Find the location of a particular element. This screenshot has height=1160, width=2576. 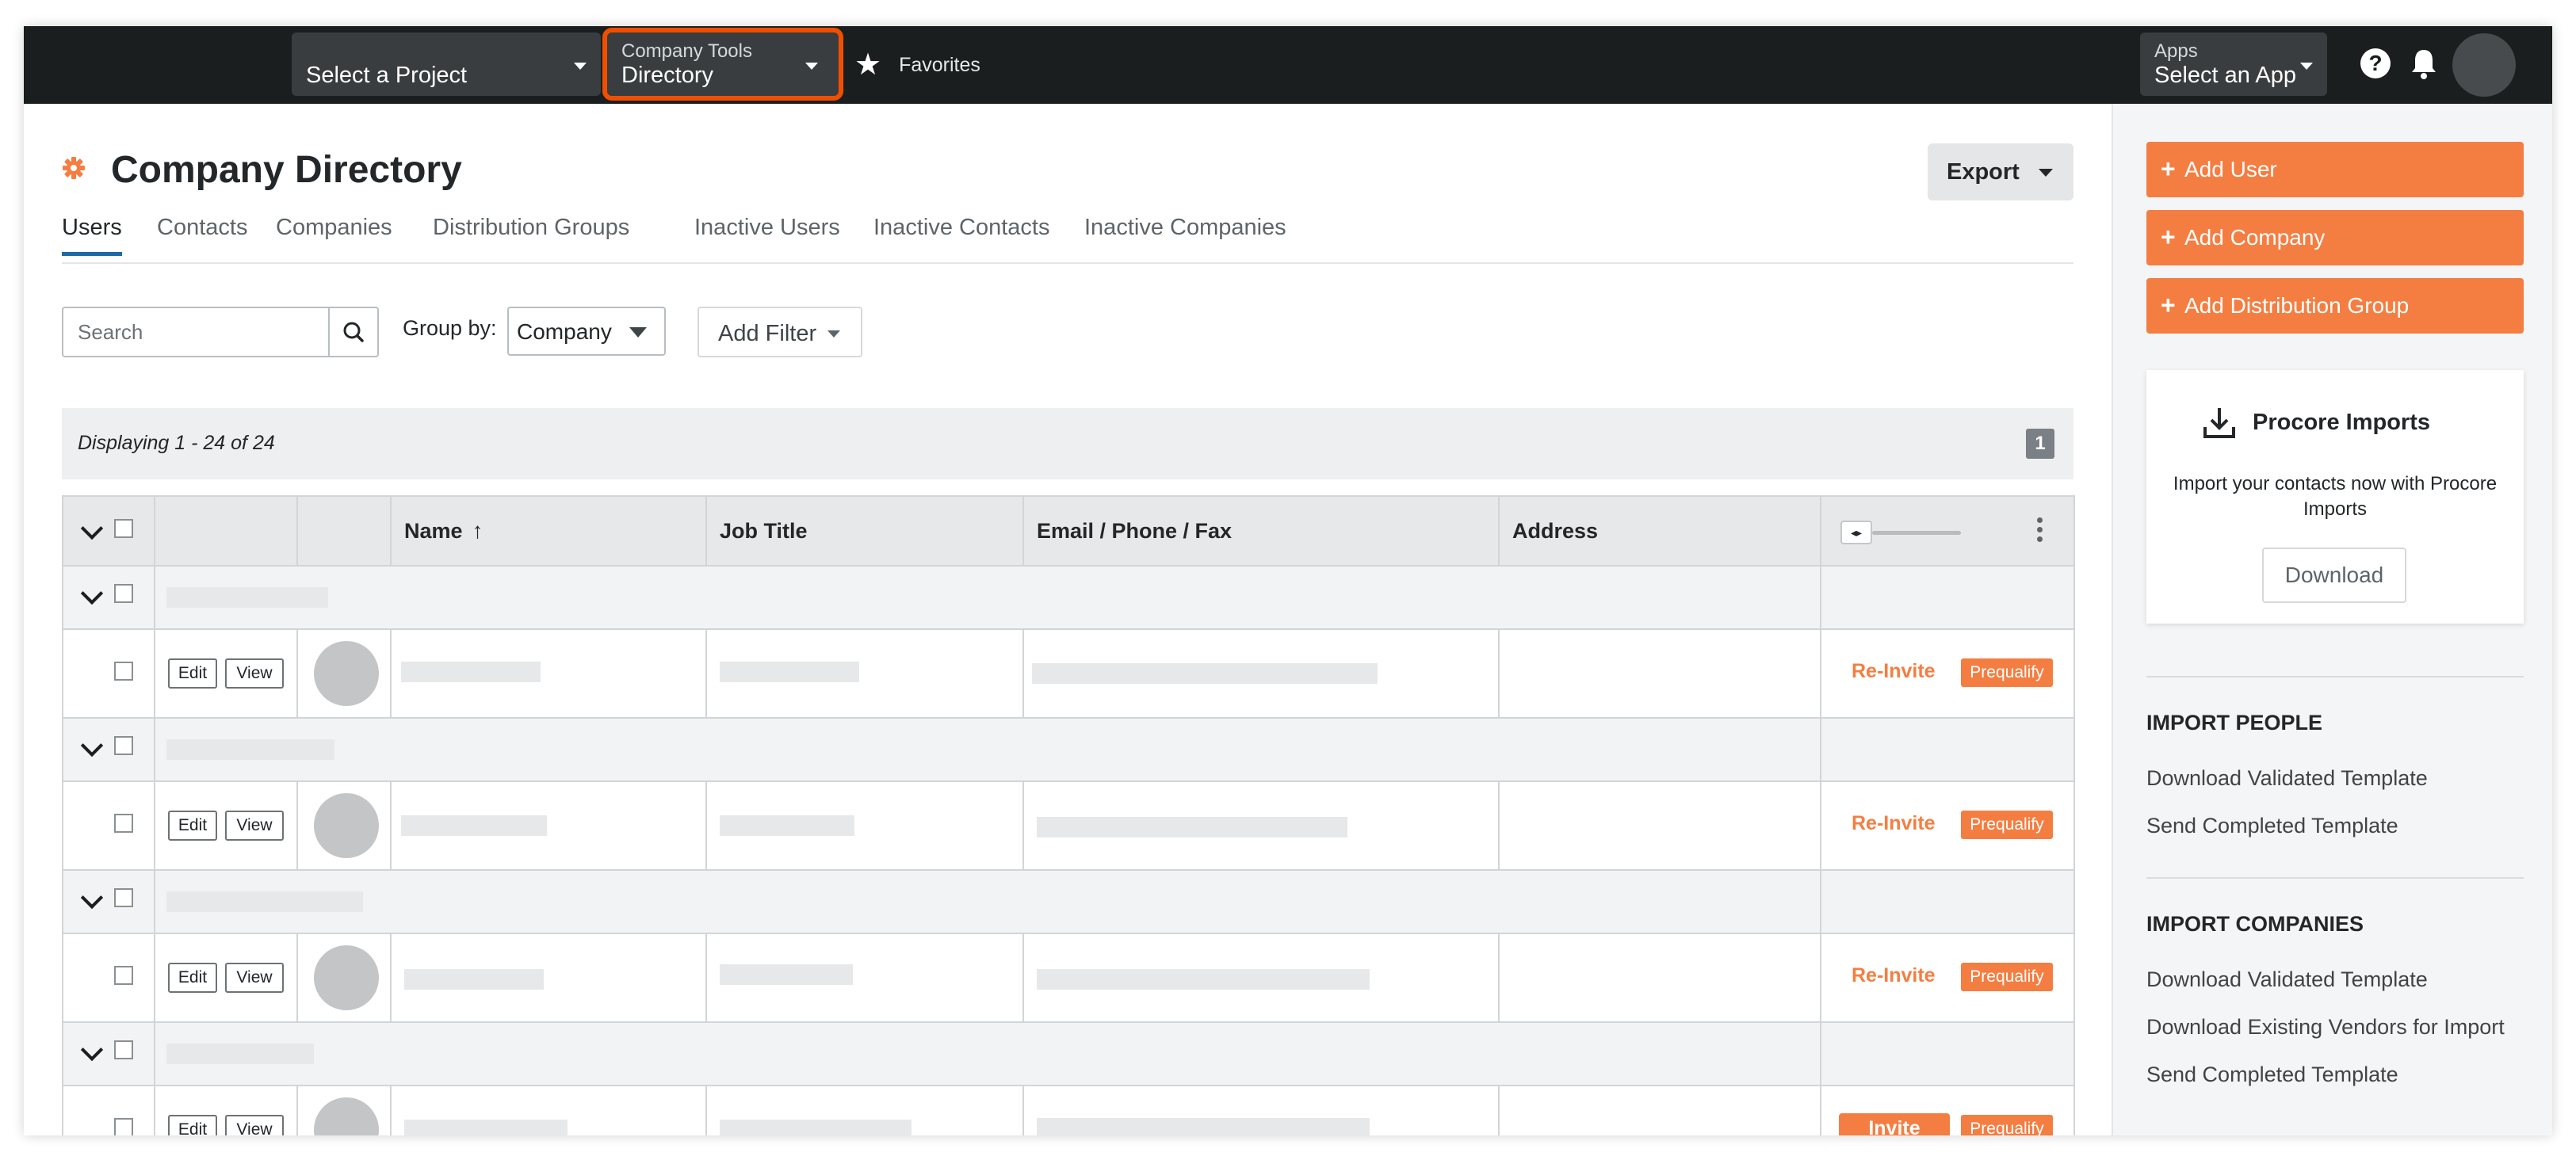

favorites-label: Favorites is located at coordinates (939, 64).